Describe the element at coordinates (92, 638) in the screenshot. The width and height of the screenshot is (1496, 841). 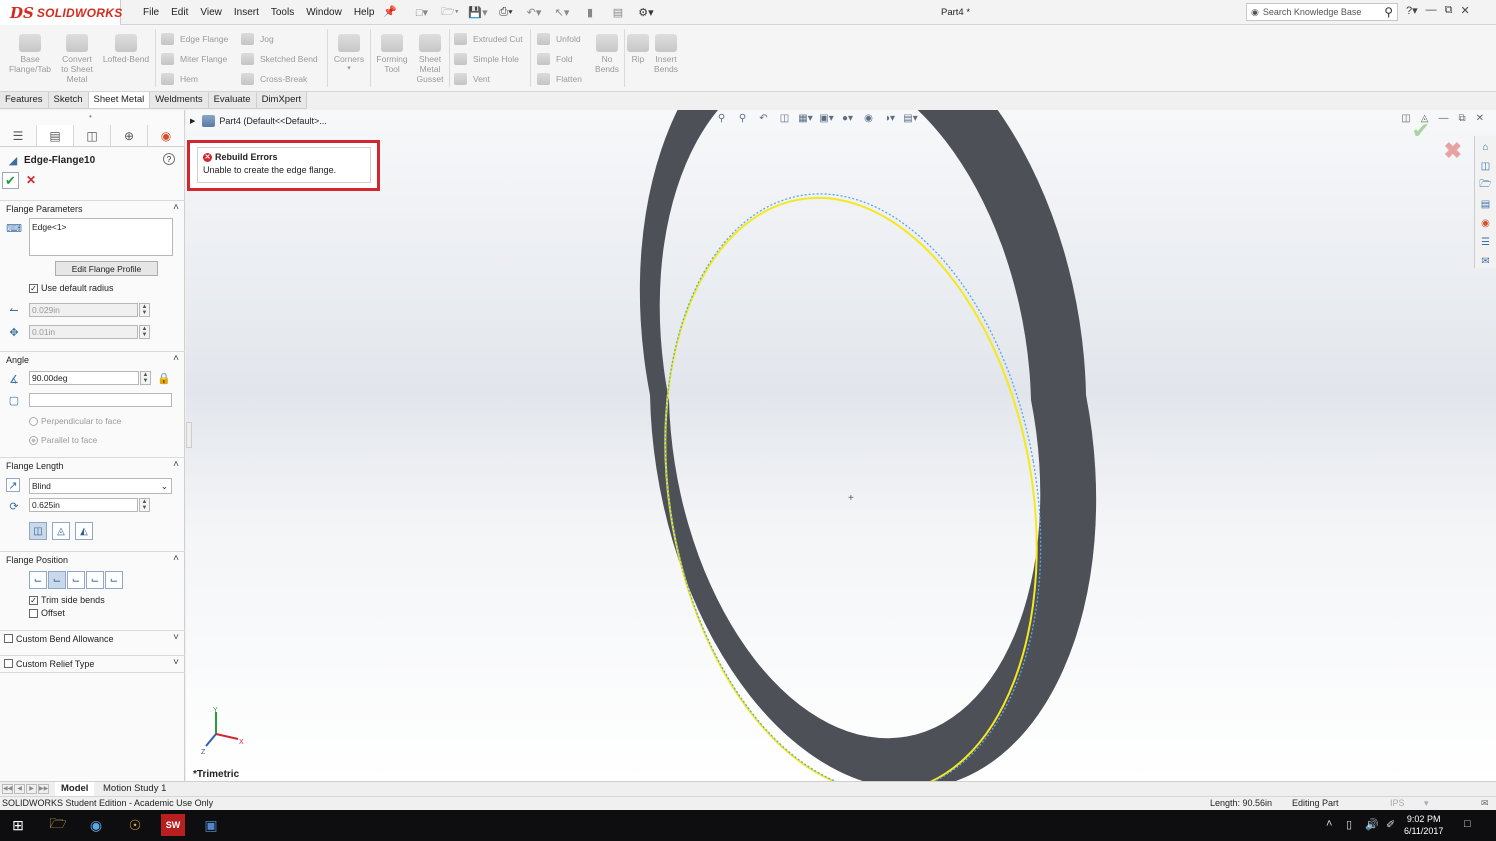
I see `custom-bend-allowance-header: Custom Bend Allowance ˅` at that location.